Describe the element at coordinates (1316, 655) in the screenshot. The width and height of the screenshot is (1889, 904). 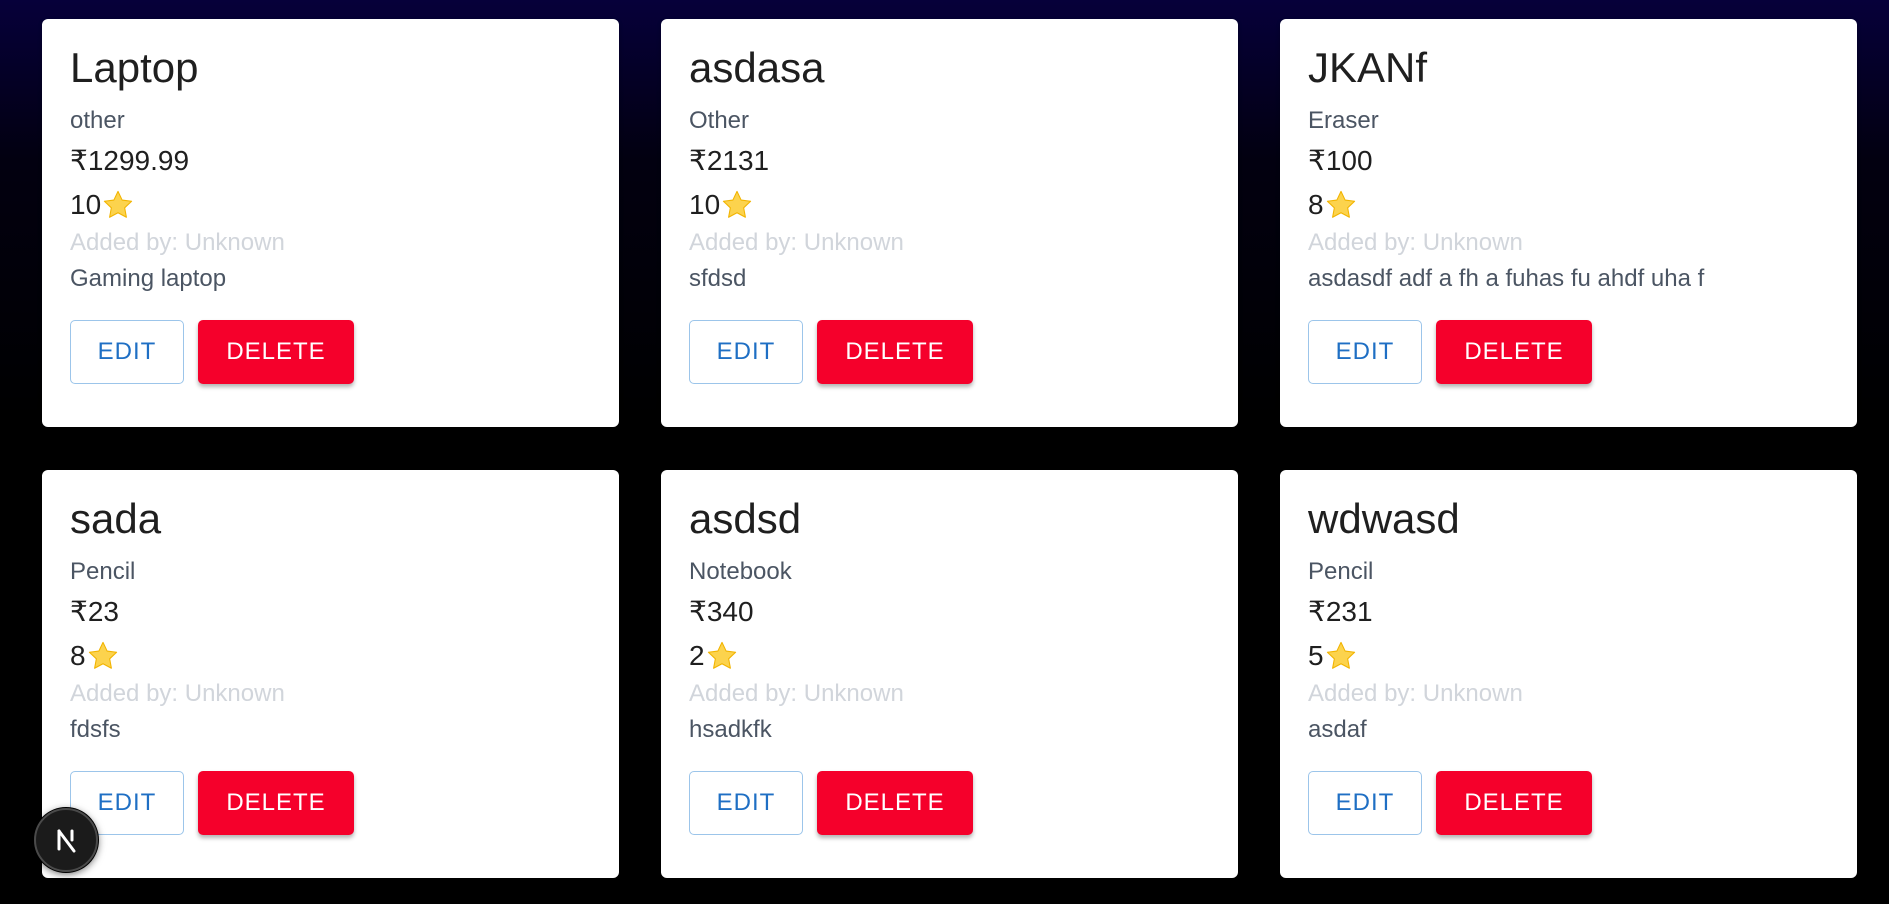
I see `rating-value: 5` at that location.